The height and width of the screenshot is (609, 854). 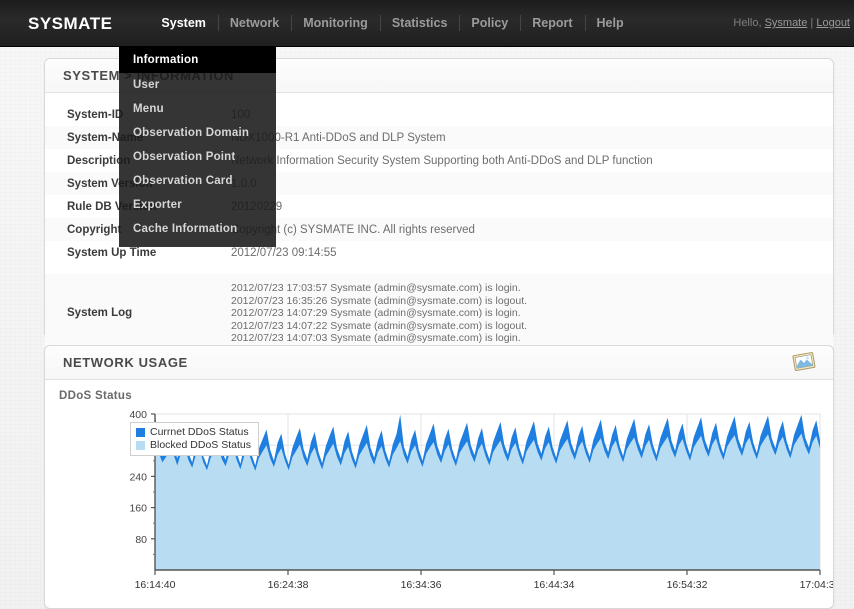 What do you see at coordinates (419, 23) in the screenshot?
I see `nav-item-statistics: Statistics` at bounding box center [419, 23].